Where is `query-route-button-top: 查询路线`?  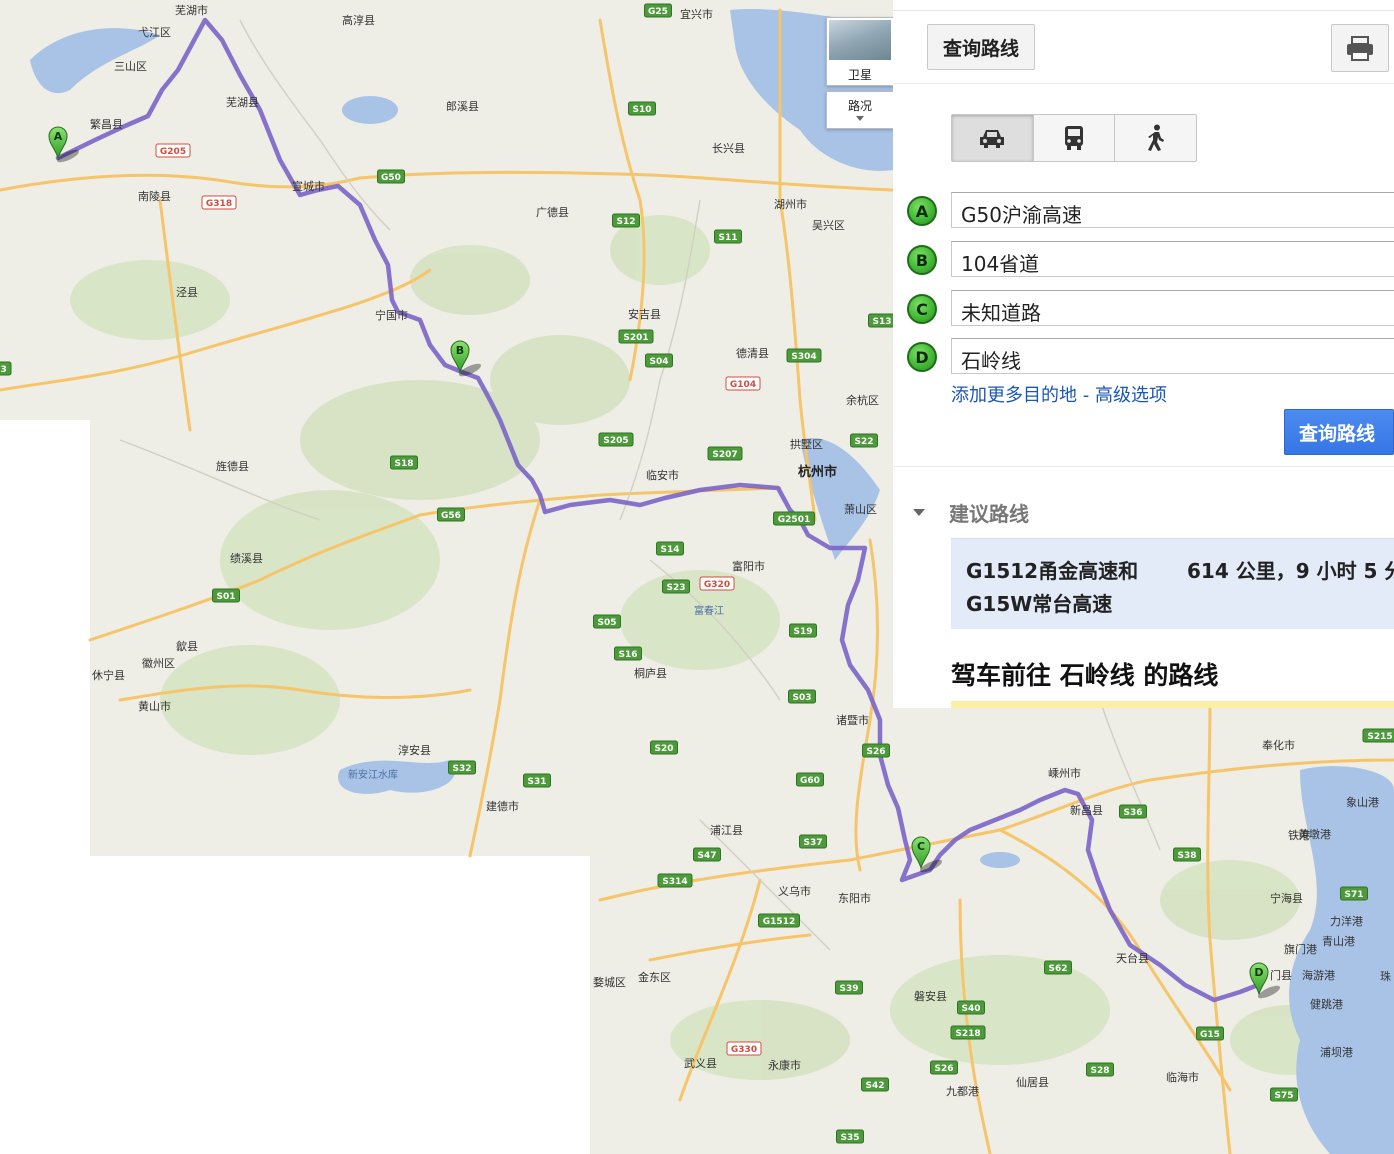
query-route-button-top: 查询路线 is located at coordinates (981, 47).